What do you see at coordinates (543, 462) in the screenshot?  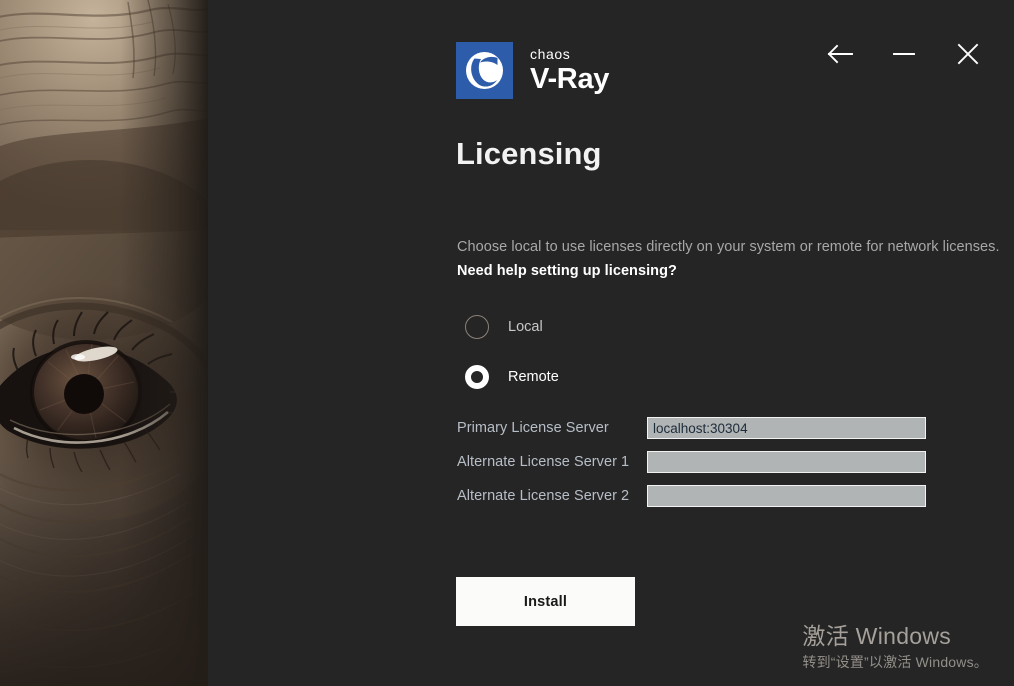 I see `label-alternate-license-server-1: Alternate License Server 1` at bounding box center [543, 462].